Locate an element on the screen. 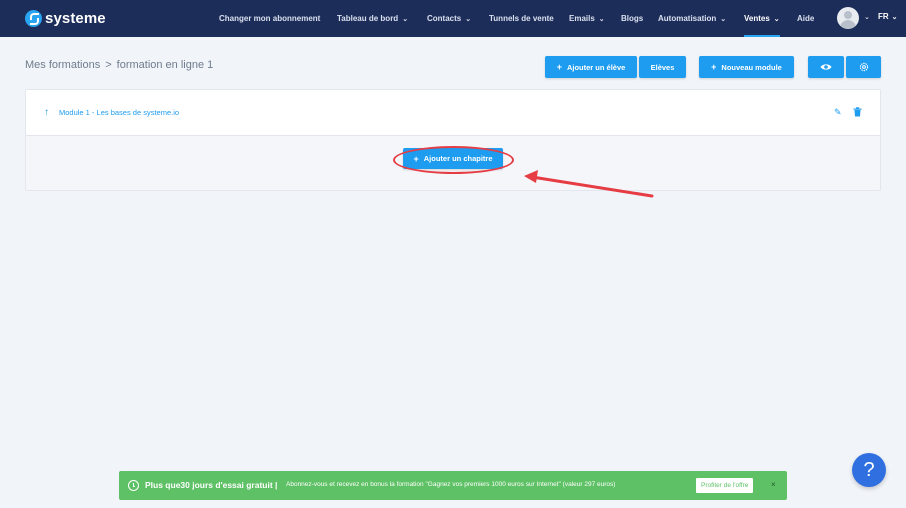 The height and width of the screenshot is (508, 906). nav-item-tunnels-de-vente: Tunnels de vente is located at coordinates (521, 18).